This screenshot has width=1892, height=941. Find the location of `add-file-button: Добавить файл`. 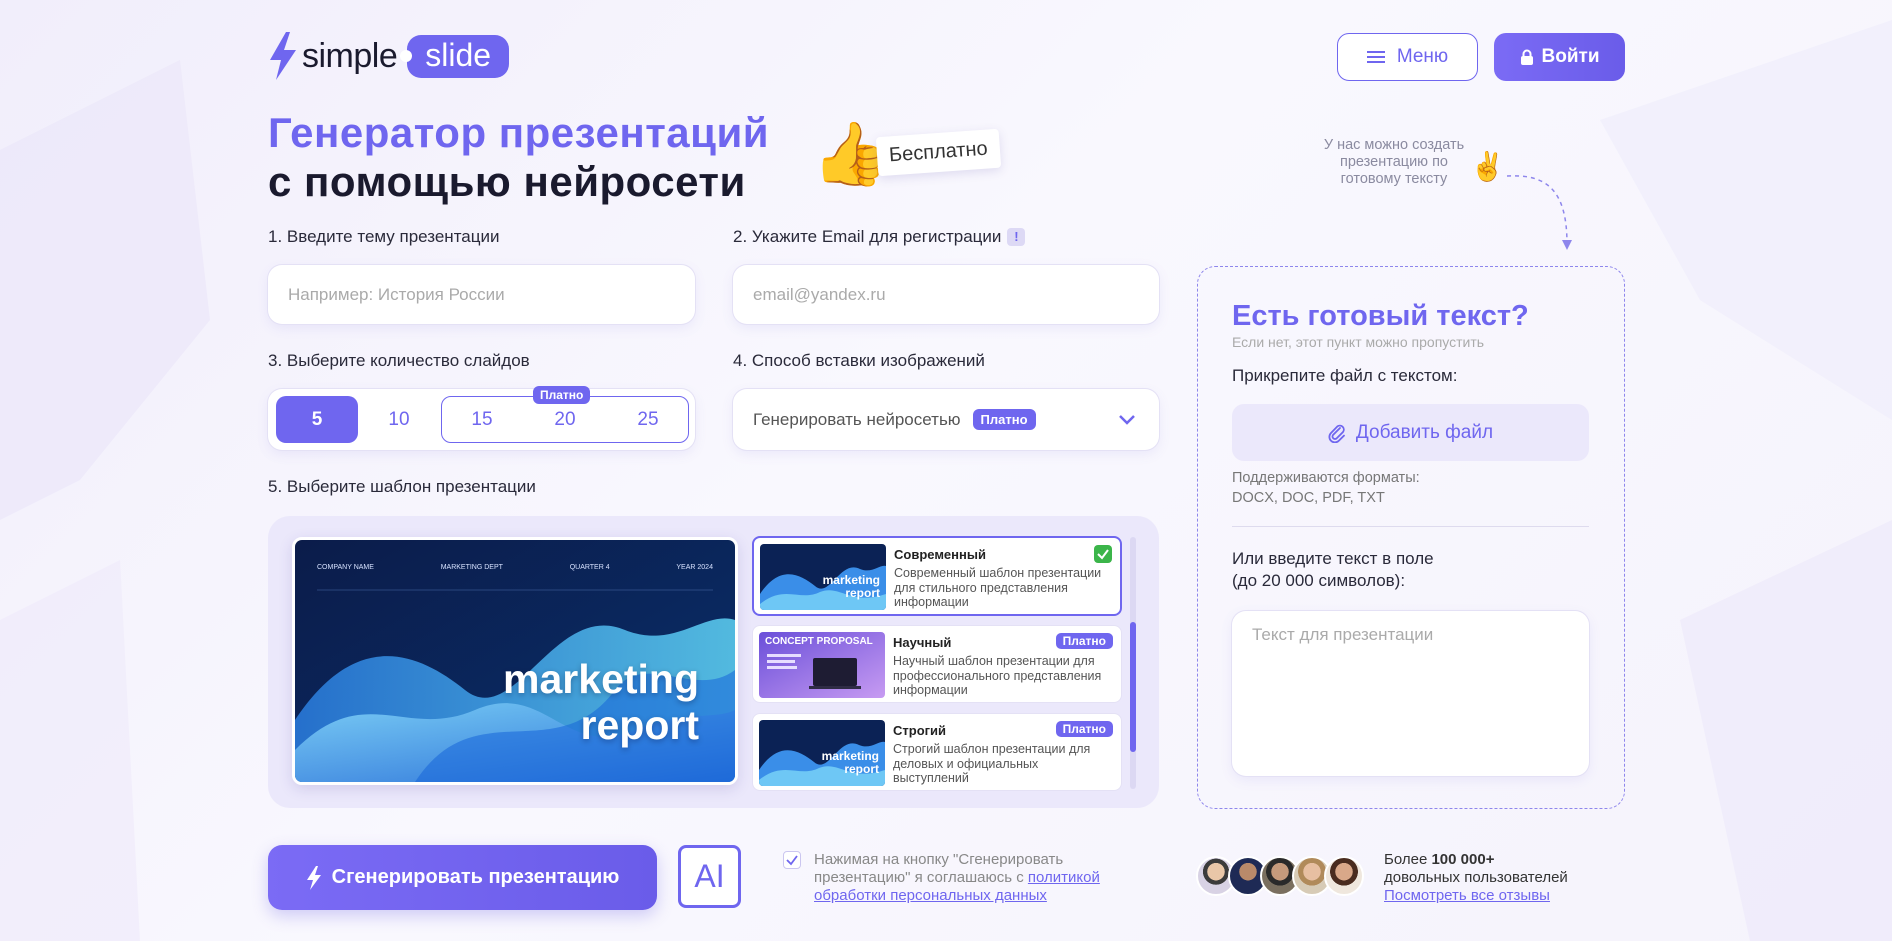

add-file-button: Добавить файл is located at coordinates (1410, 432).